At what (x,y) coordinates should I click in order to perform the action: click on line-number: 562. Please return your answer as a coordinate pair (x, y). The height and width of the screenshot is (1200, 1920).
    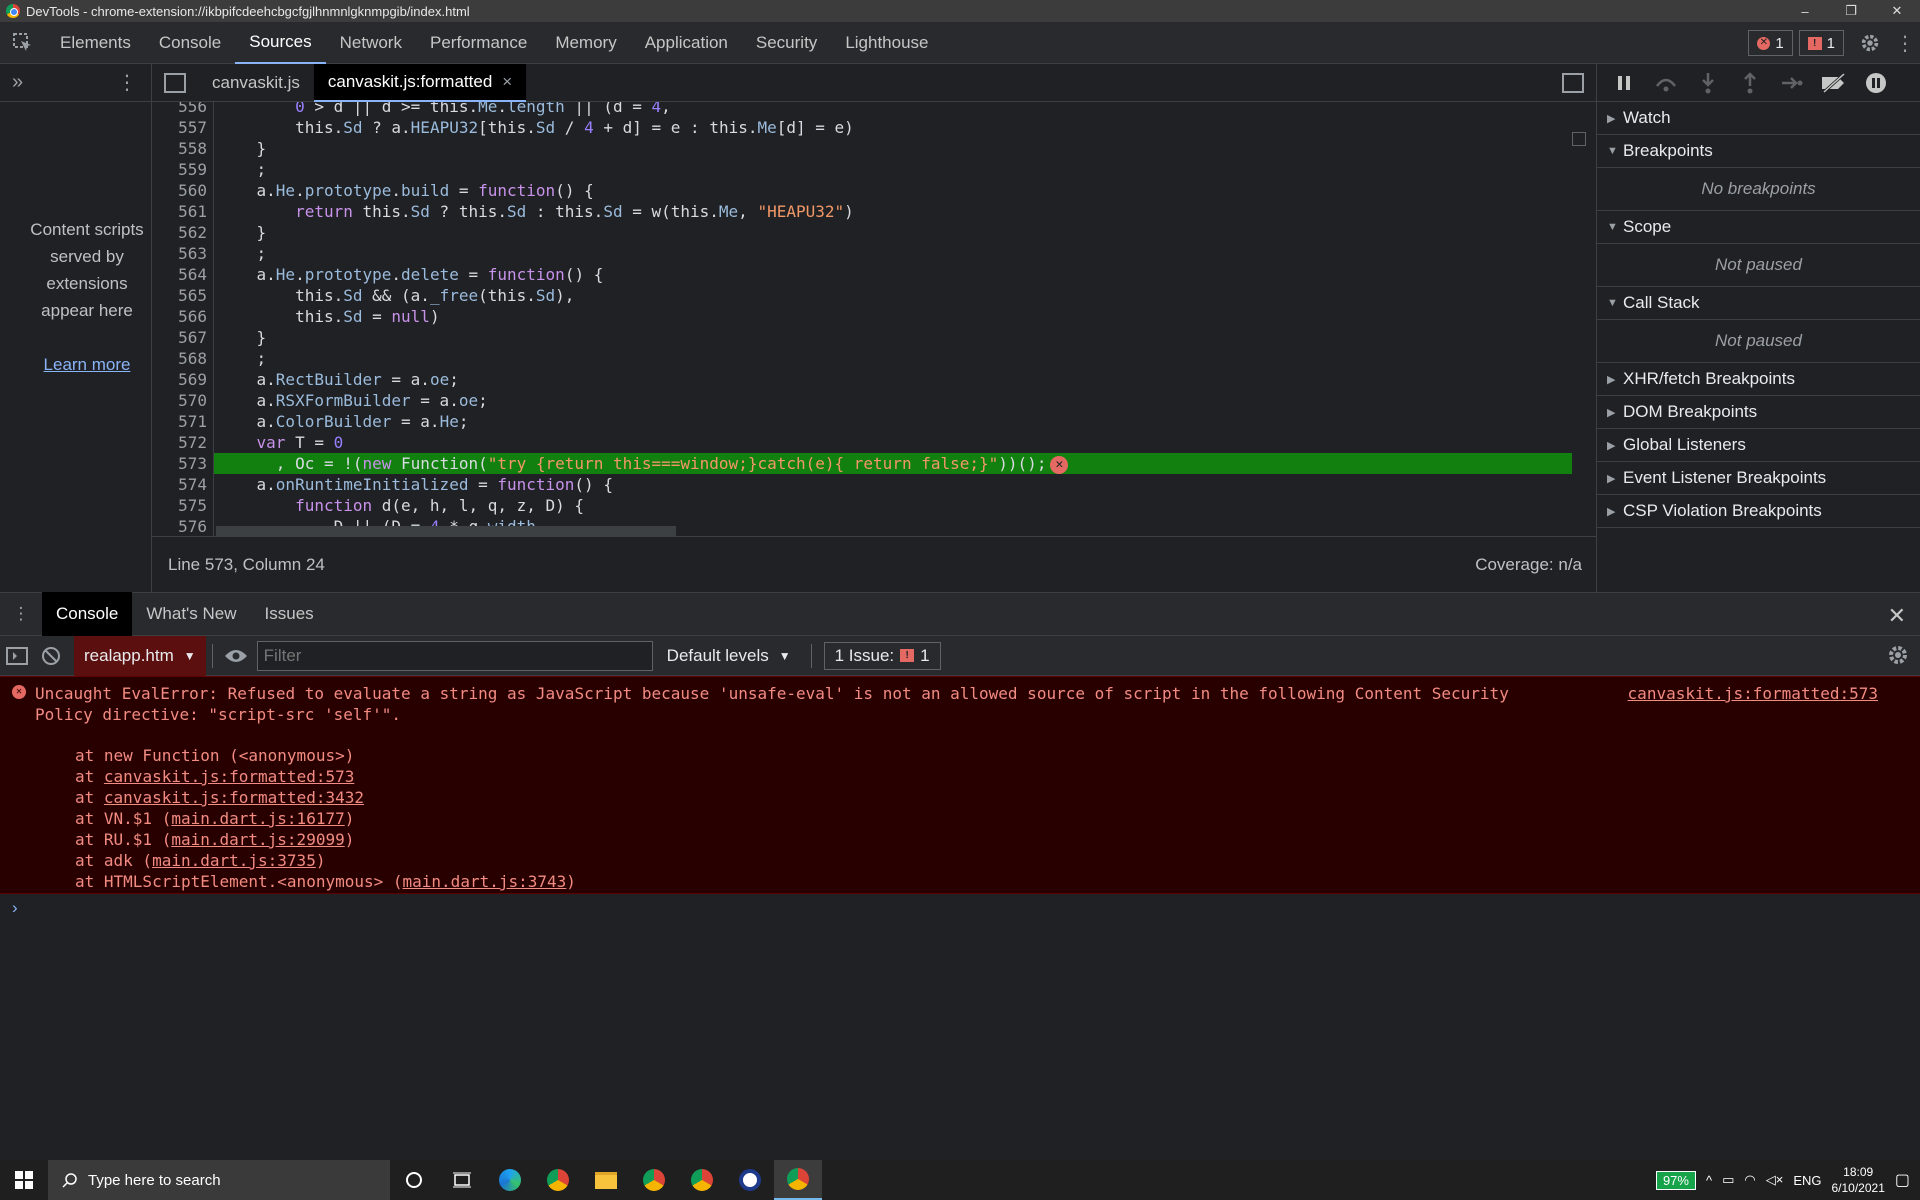
    Looking at the image, I should click on (179, 232).